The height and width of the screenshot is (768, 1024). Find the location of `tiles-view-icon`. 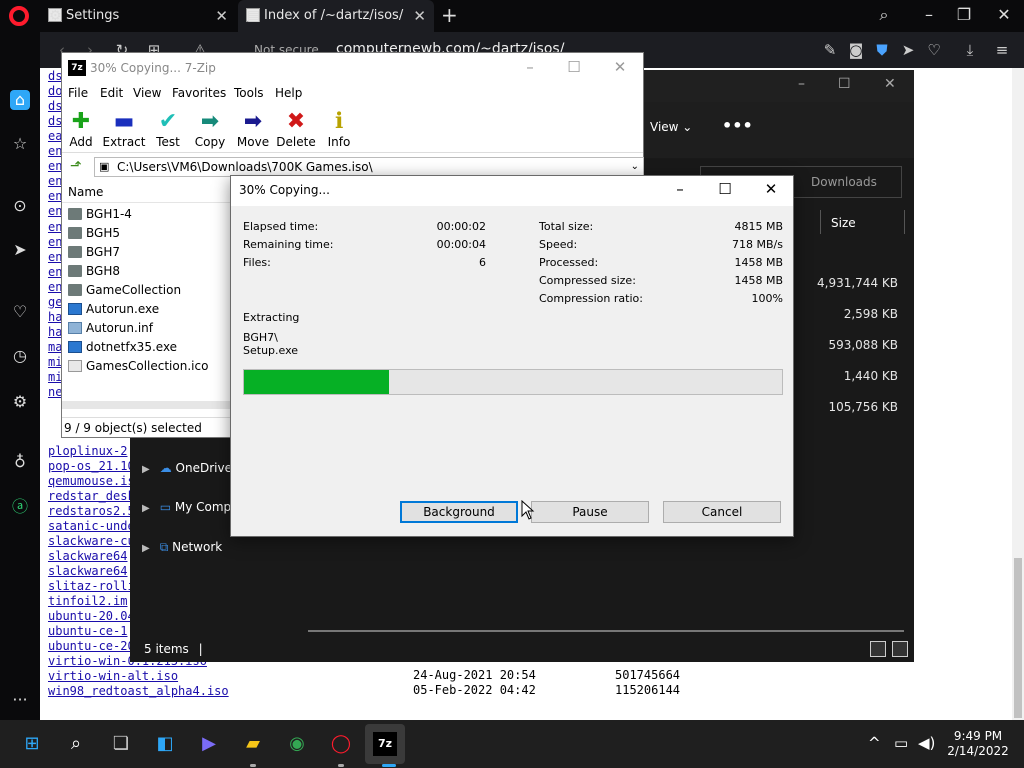

tiles-view-icon is located at coordinates (900, 649).